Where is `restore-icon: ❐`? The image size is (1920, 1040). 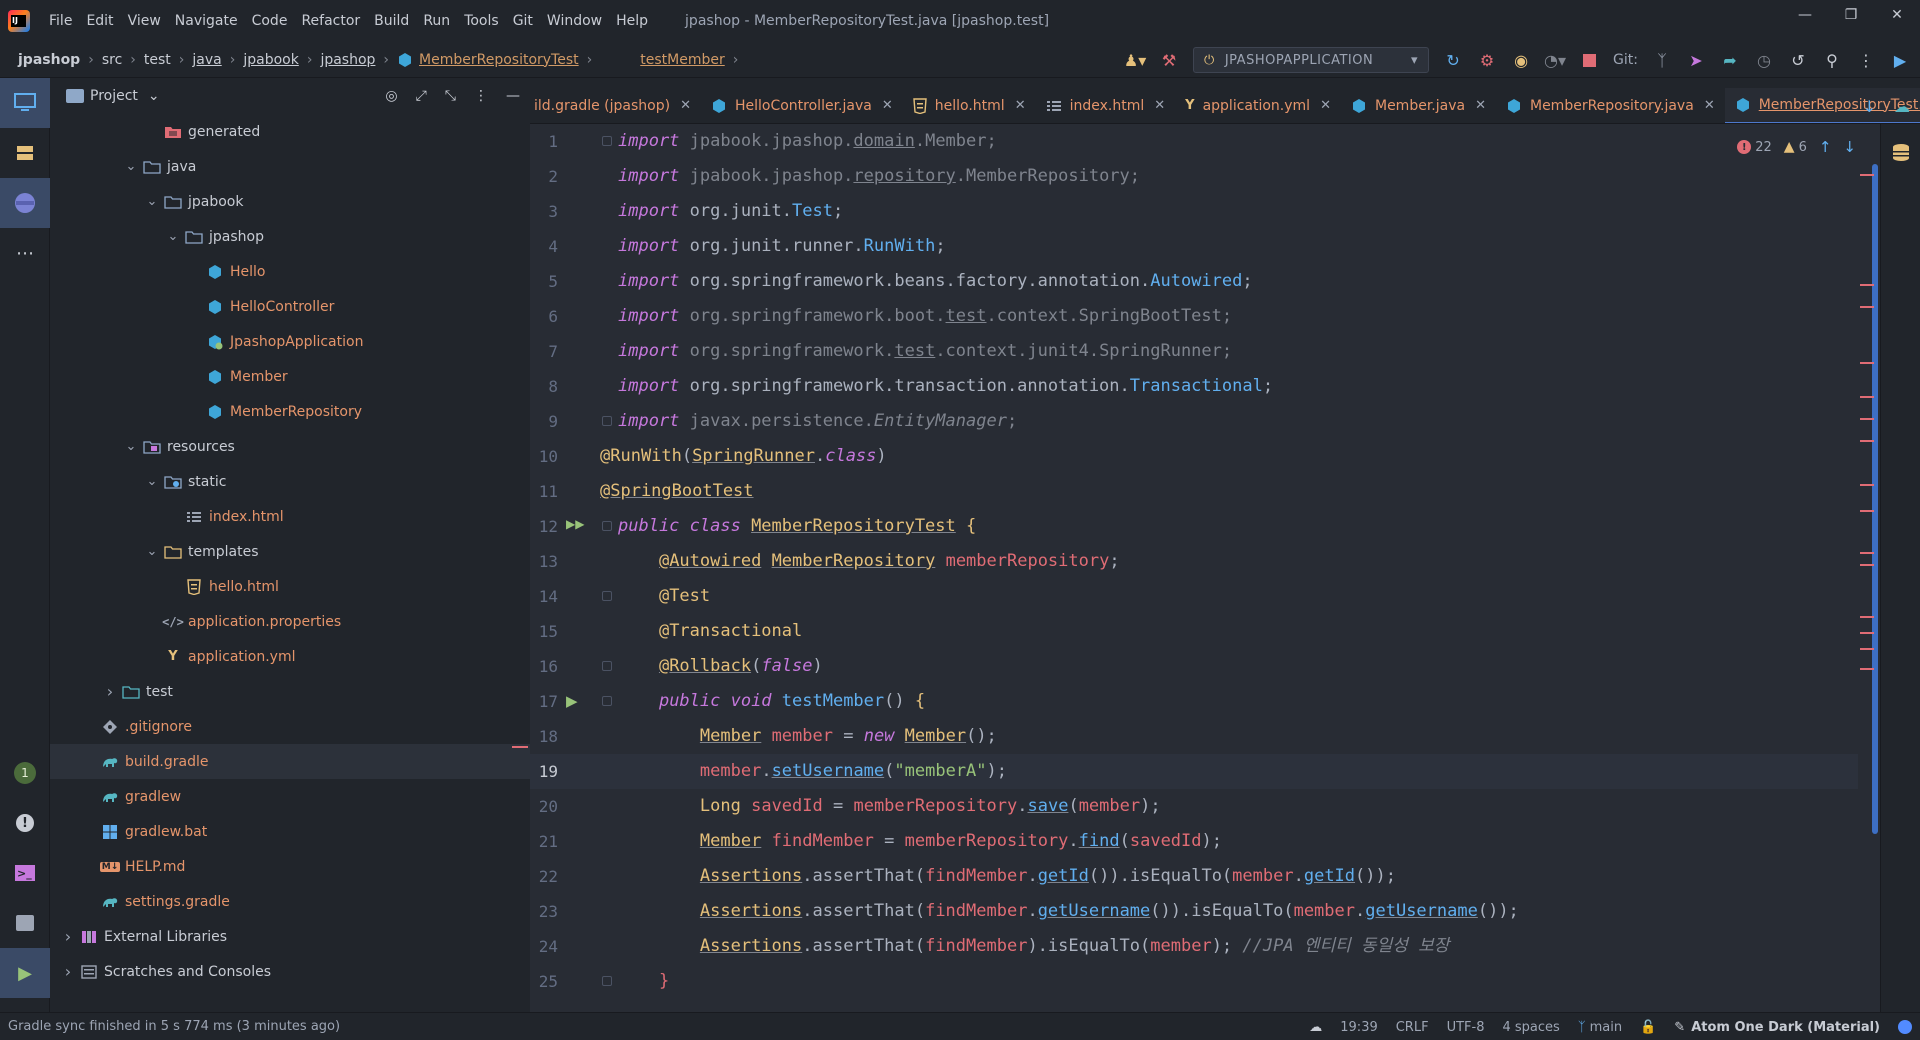
restore-icon: ❐ is located at coordinates (1851, 15).